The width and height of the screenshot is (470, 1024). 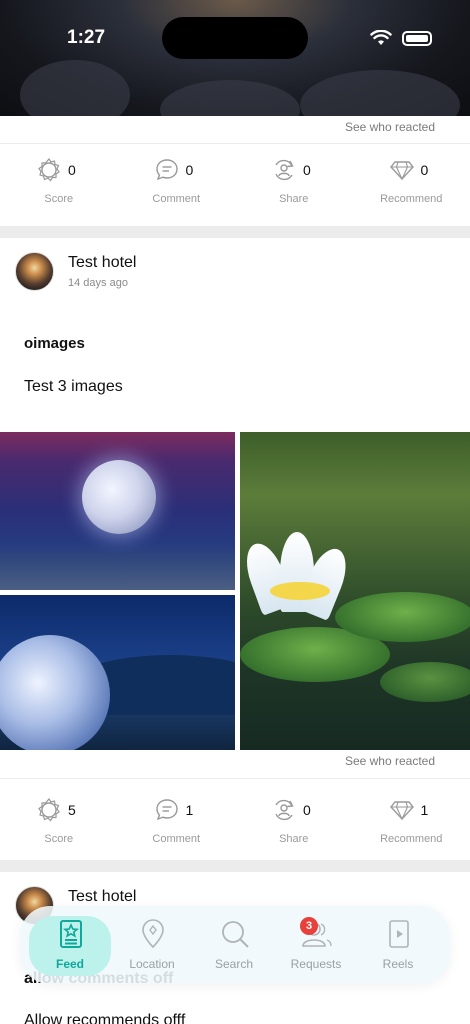 What do you see at coordinates (105, 1018) in the screenshot?
I see `post-text: Allow recommends offf` at bounding box center [105, 1018].